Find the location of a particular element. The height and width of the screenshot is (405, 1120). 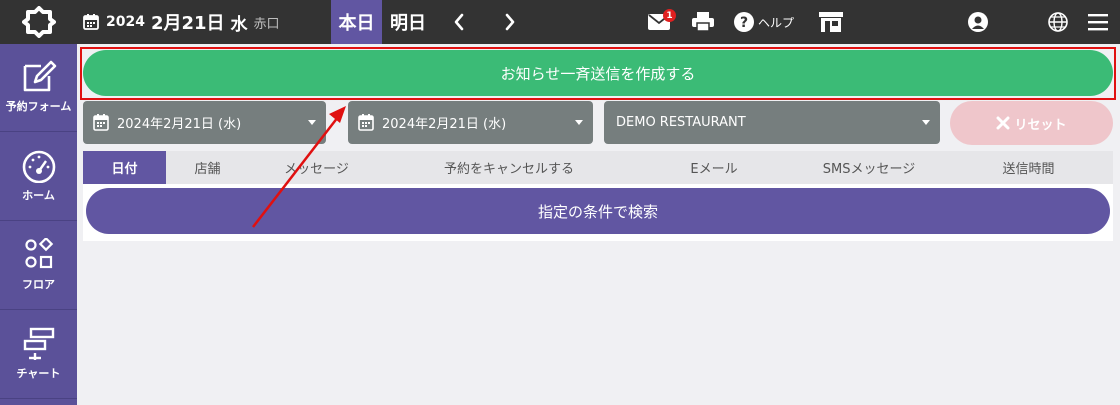

chevron-right-icon is located at coordinates (510, 22).